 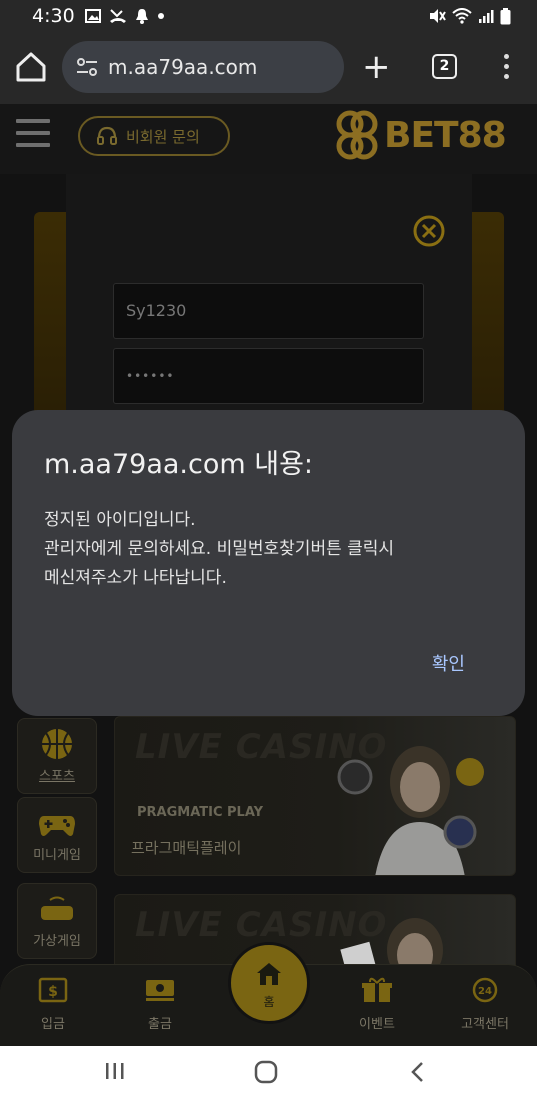 I want to click on nav-event-label: 이벤트, so click(x=377, y=1024).